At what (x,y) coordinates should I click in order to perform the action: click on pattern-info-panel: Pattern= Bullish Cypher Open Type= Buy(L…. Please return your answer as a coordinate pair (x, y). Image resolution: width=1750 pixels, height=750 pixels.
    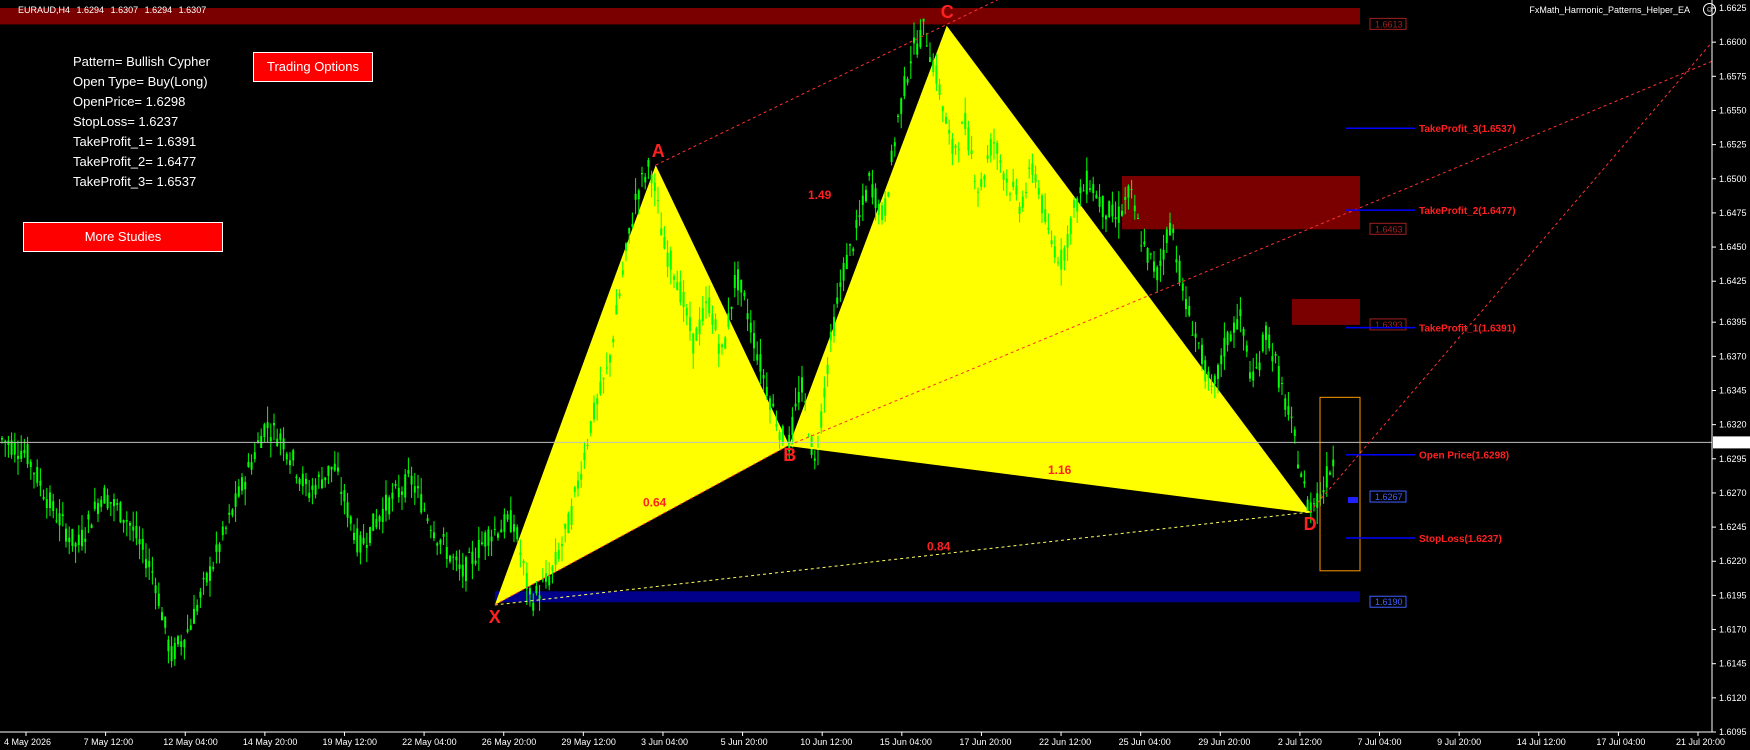
    Looking at the image, I should click on (141, 122).